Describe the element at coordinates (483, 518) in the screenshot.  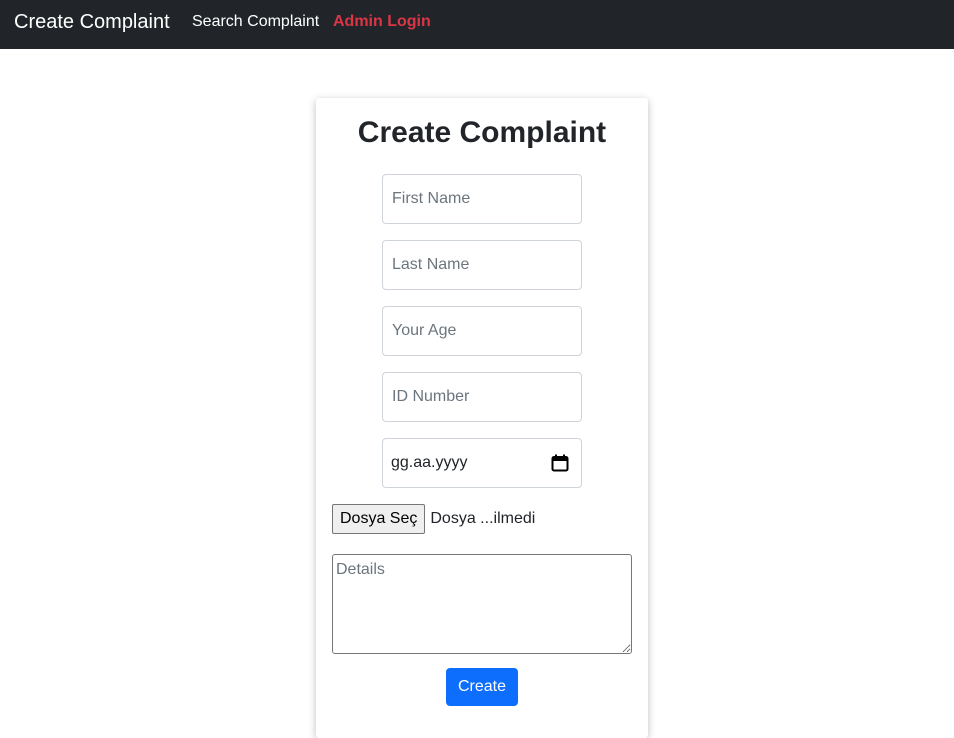
I see `file-status: Dosya ...ilmedi` at that location.